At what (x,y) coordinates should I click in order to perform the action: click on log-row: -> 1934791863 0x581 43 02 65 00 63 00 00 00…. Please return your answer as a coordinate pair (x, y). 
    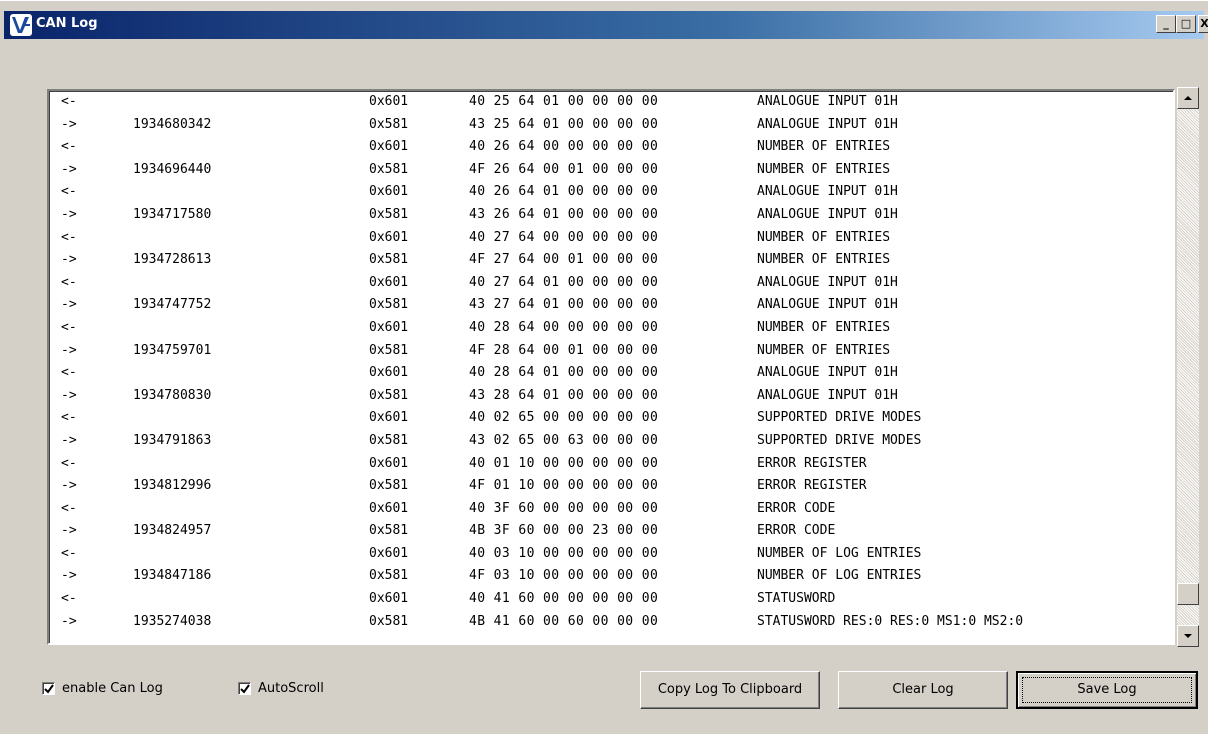
    Looking at the image, I should click on (611, 441).